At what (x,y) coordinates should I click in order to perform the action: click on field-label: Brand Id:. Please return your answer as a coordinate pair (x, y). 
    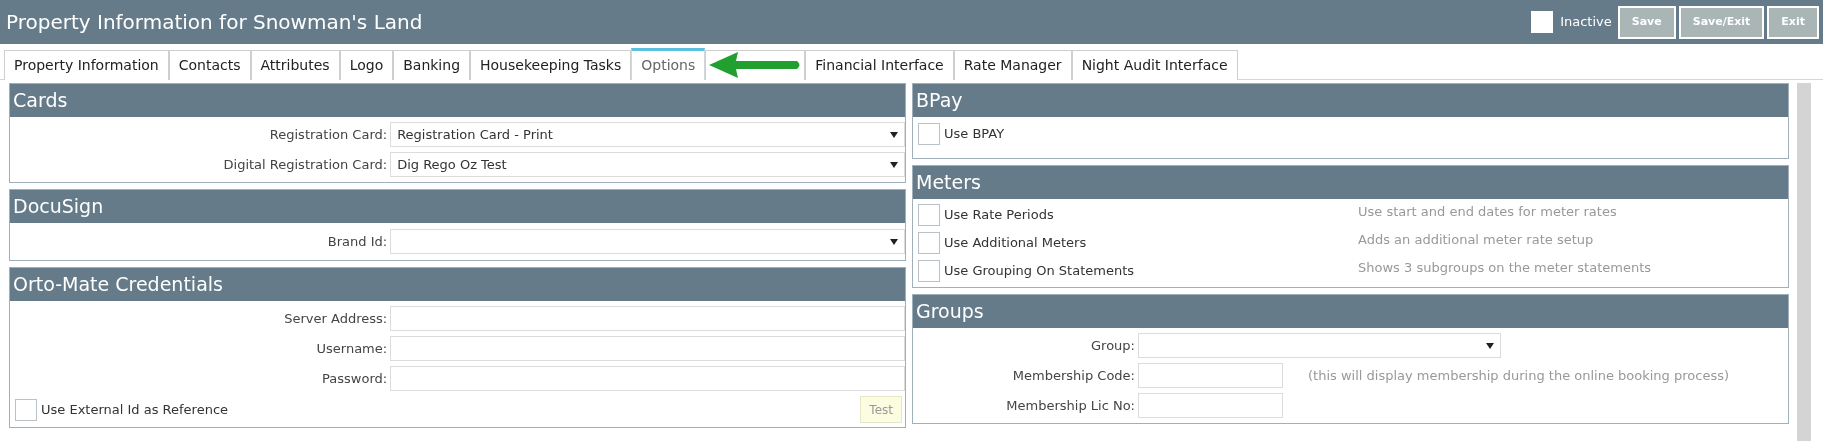
    Looking at the image, I should click on (357, 241).